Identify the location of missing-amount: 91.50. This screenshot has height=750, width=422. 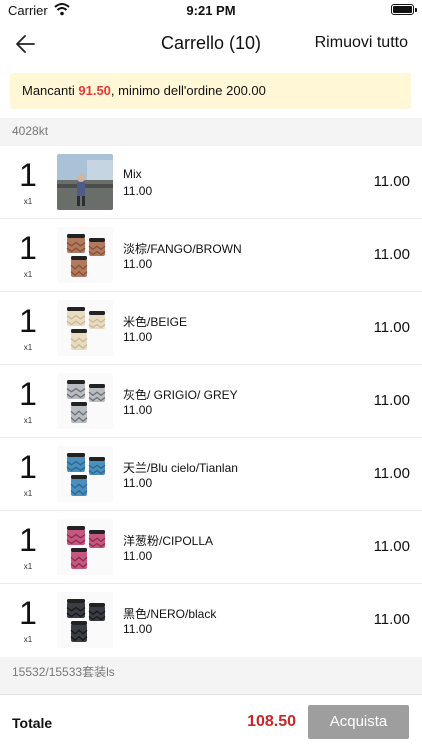
(94, 90).